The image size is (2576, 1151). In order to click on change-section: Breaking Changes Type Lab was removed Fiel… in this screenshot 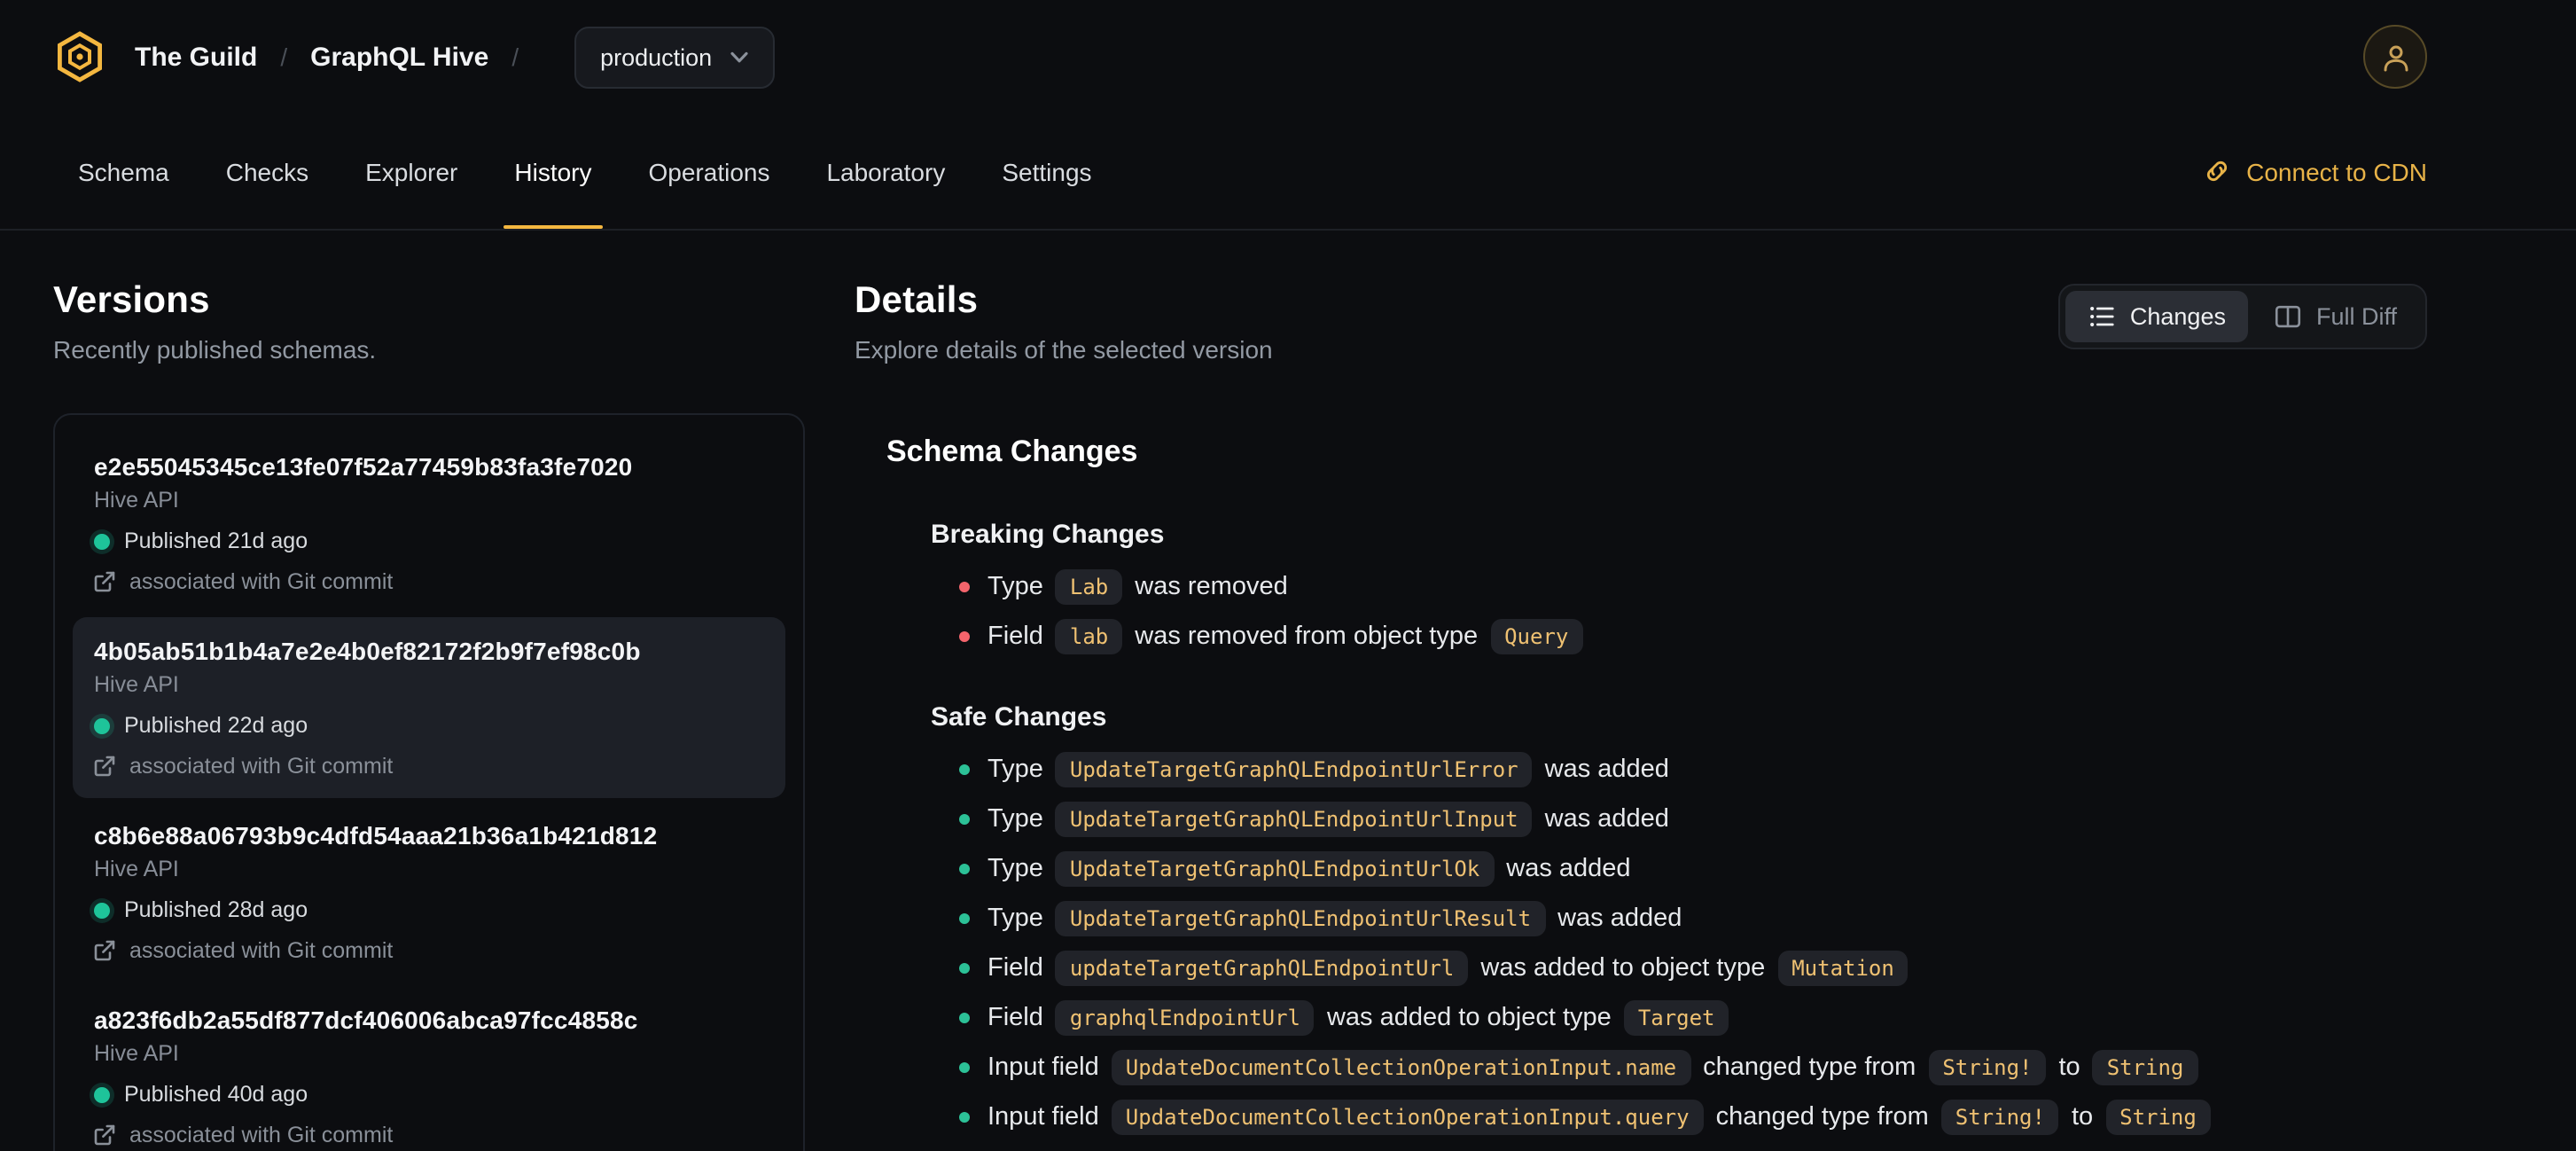, I will do `click(1656, 588)`.